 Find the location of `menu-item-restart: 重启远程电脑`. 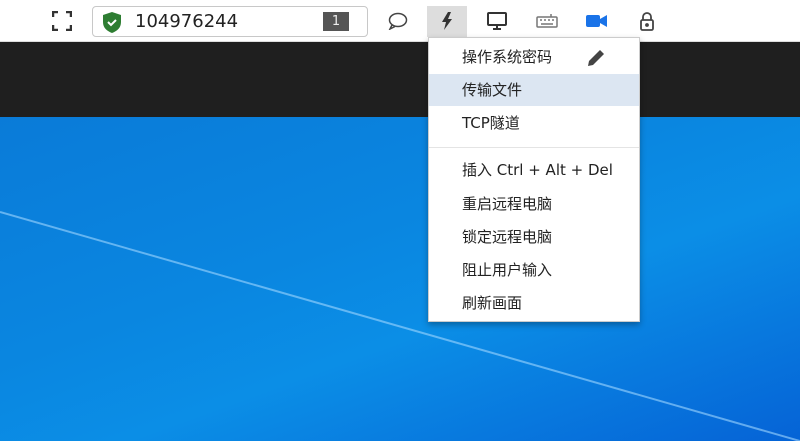

menu-item-restart: 重启远程电脑 is located at coordinates (534, 204).